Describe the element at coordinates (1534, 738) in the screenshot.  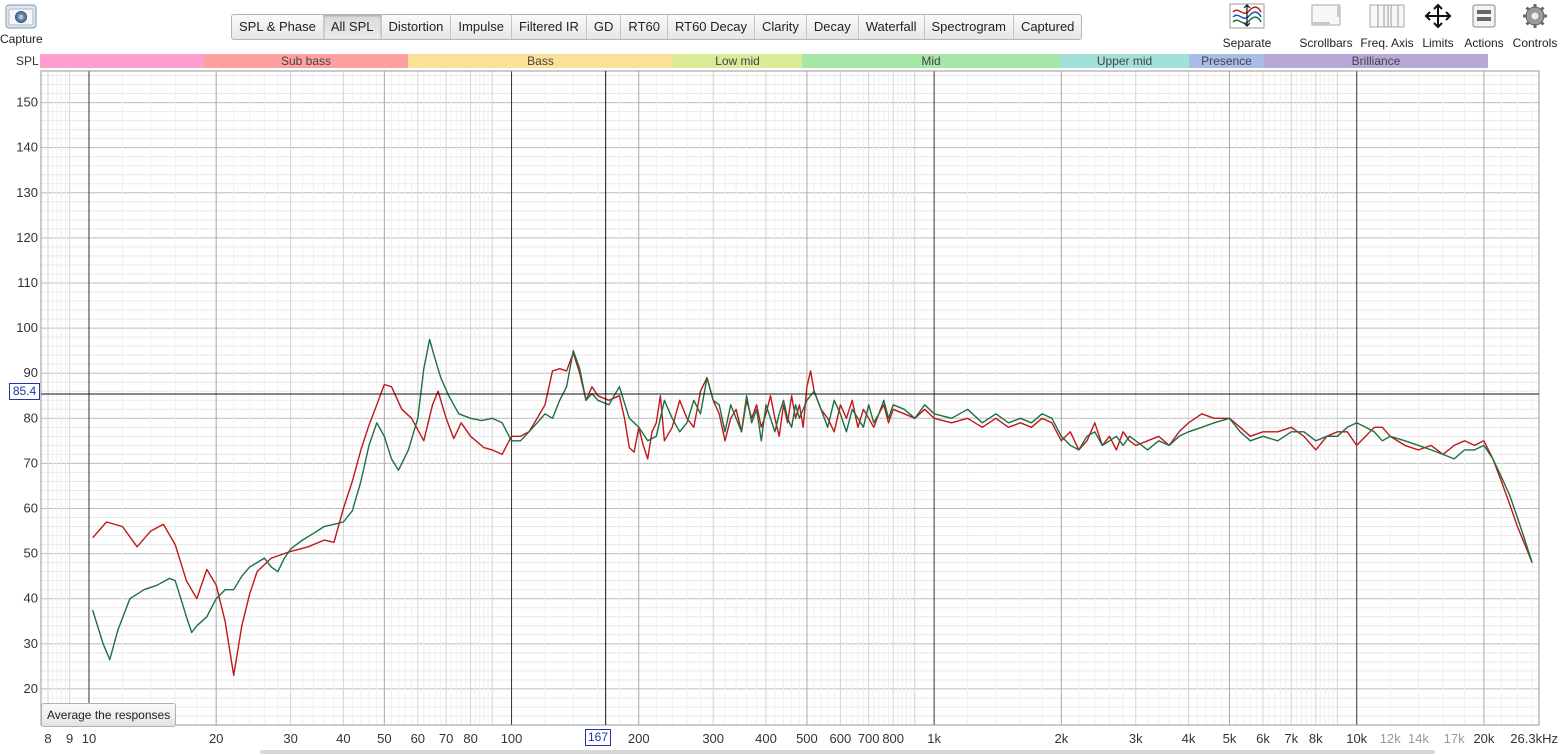
I see `x-tick-label: 26.3kHz` at that location.